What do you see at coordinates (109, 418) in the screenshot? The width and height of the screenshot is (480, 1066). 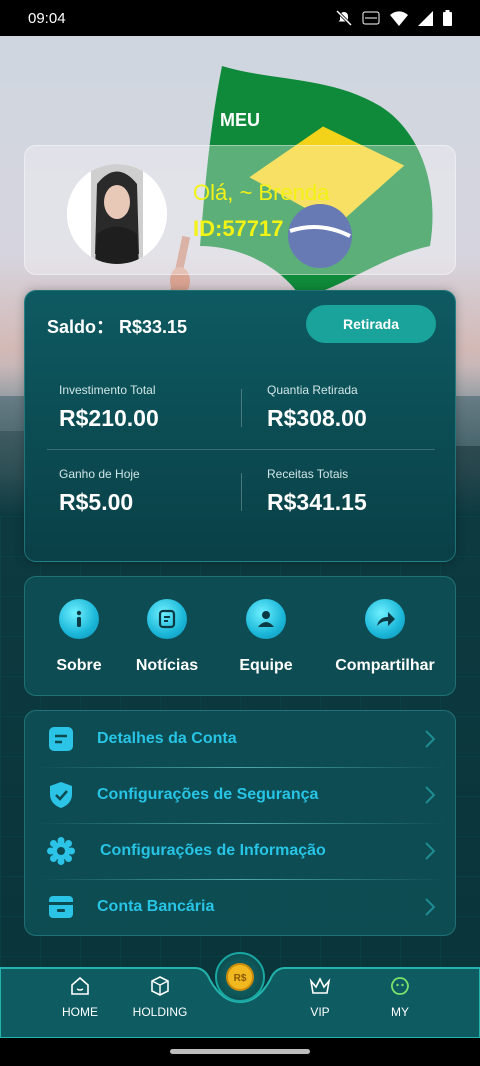 I see `stat-value: R$210.00` at bounding box center [109, 418].